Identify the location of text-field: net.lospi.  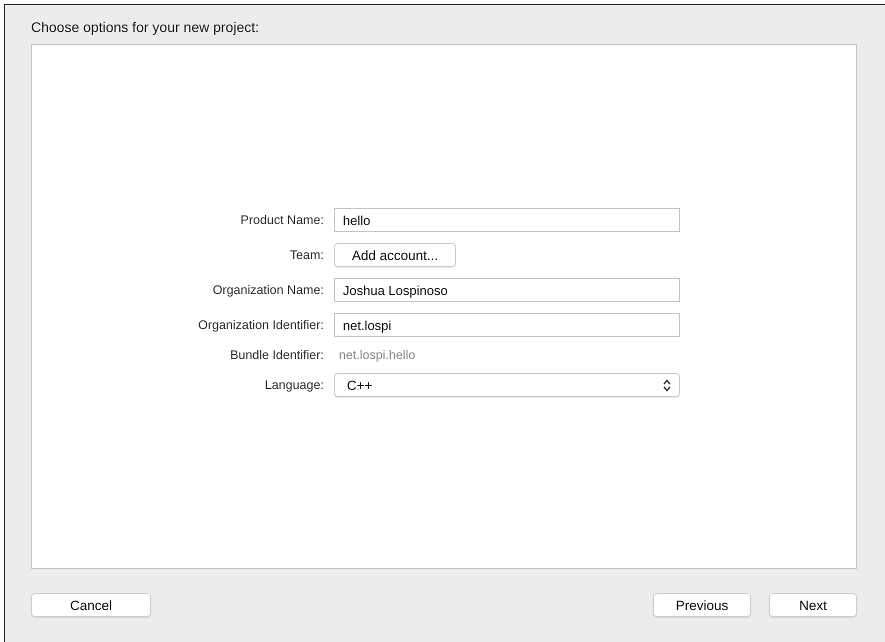
(507, 325).